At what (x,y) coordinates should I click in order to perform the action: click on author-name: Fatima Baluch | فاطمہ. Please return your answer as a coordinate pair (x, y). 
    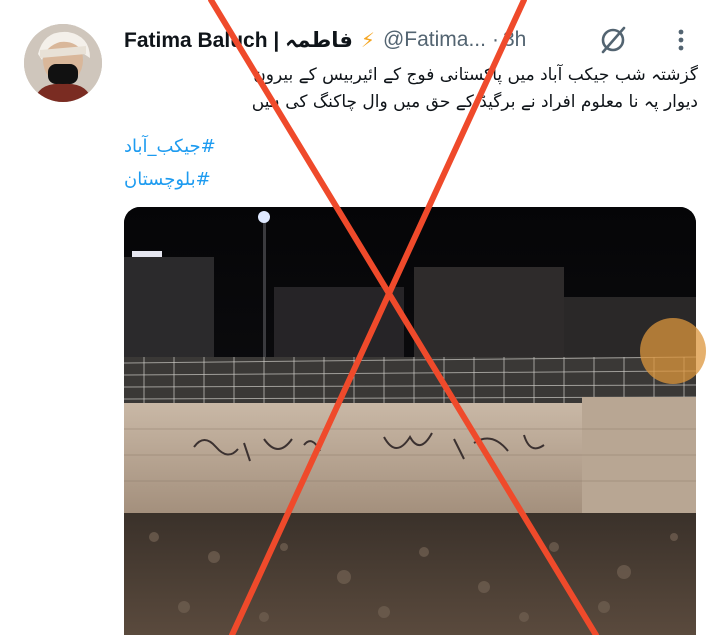
    Looking at the image, I should click on (238, 40).